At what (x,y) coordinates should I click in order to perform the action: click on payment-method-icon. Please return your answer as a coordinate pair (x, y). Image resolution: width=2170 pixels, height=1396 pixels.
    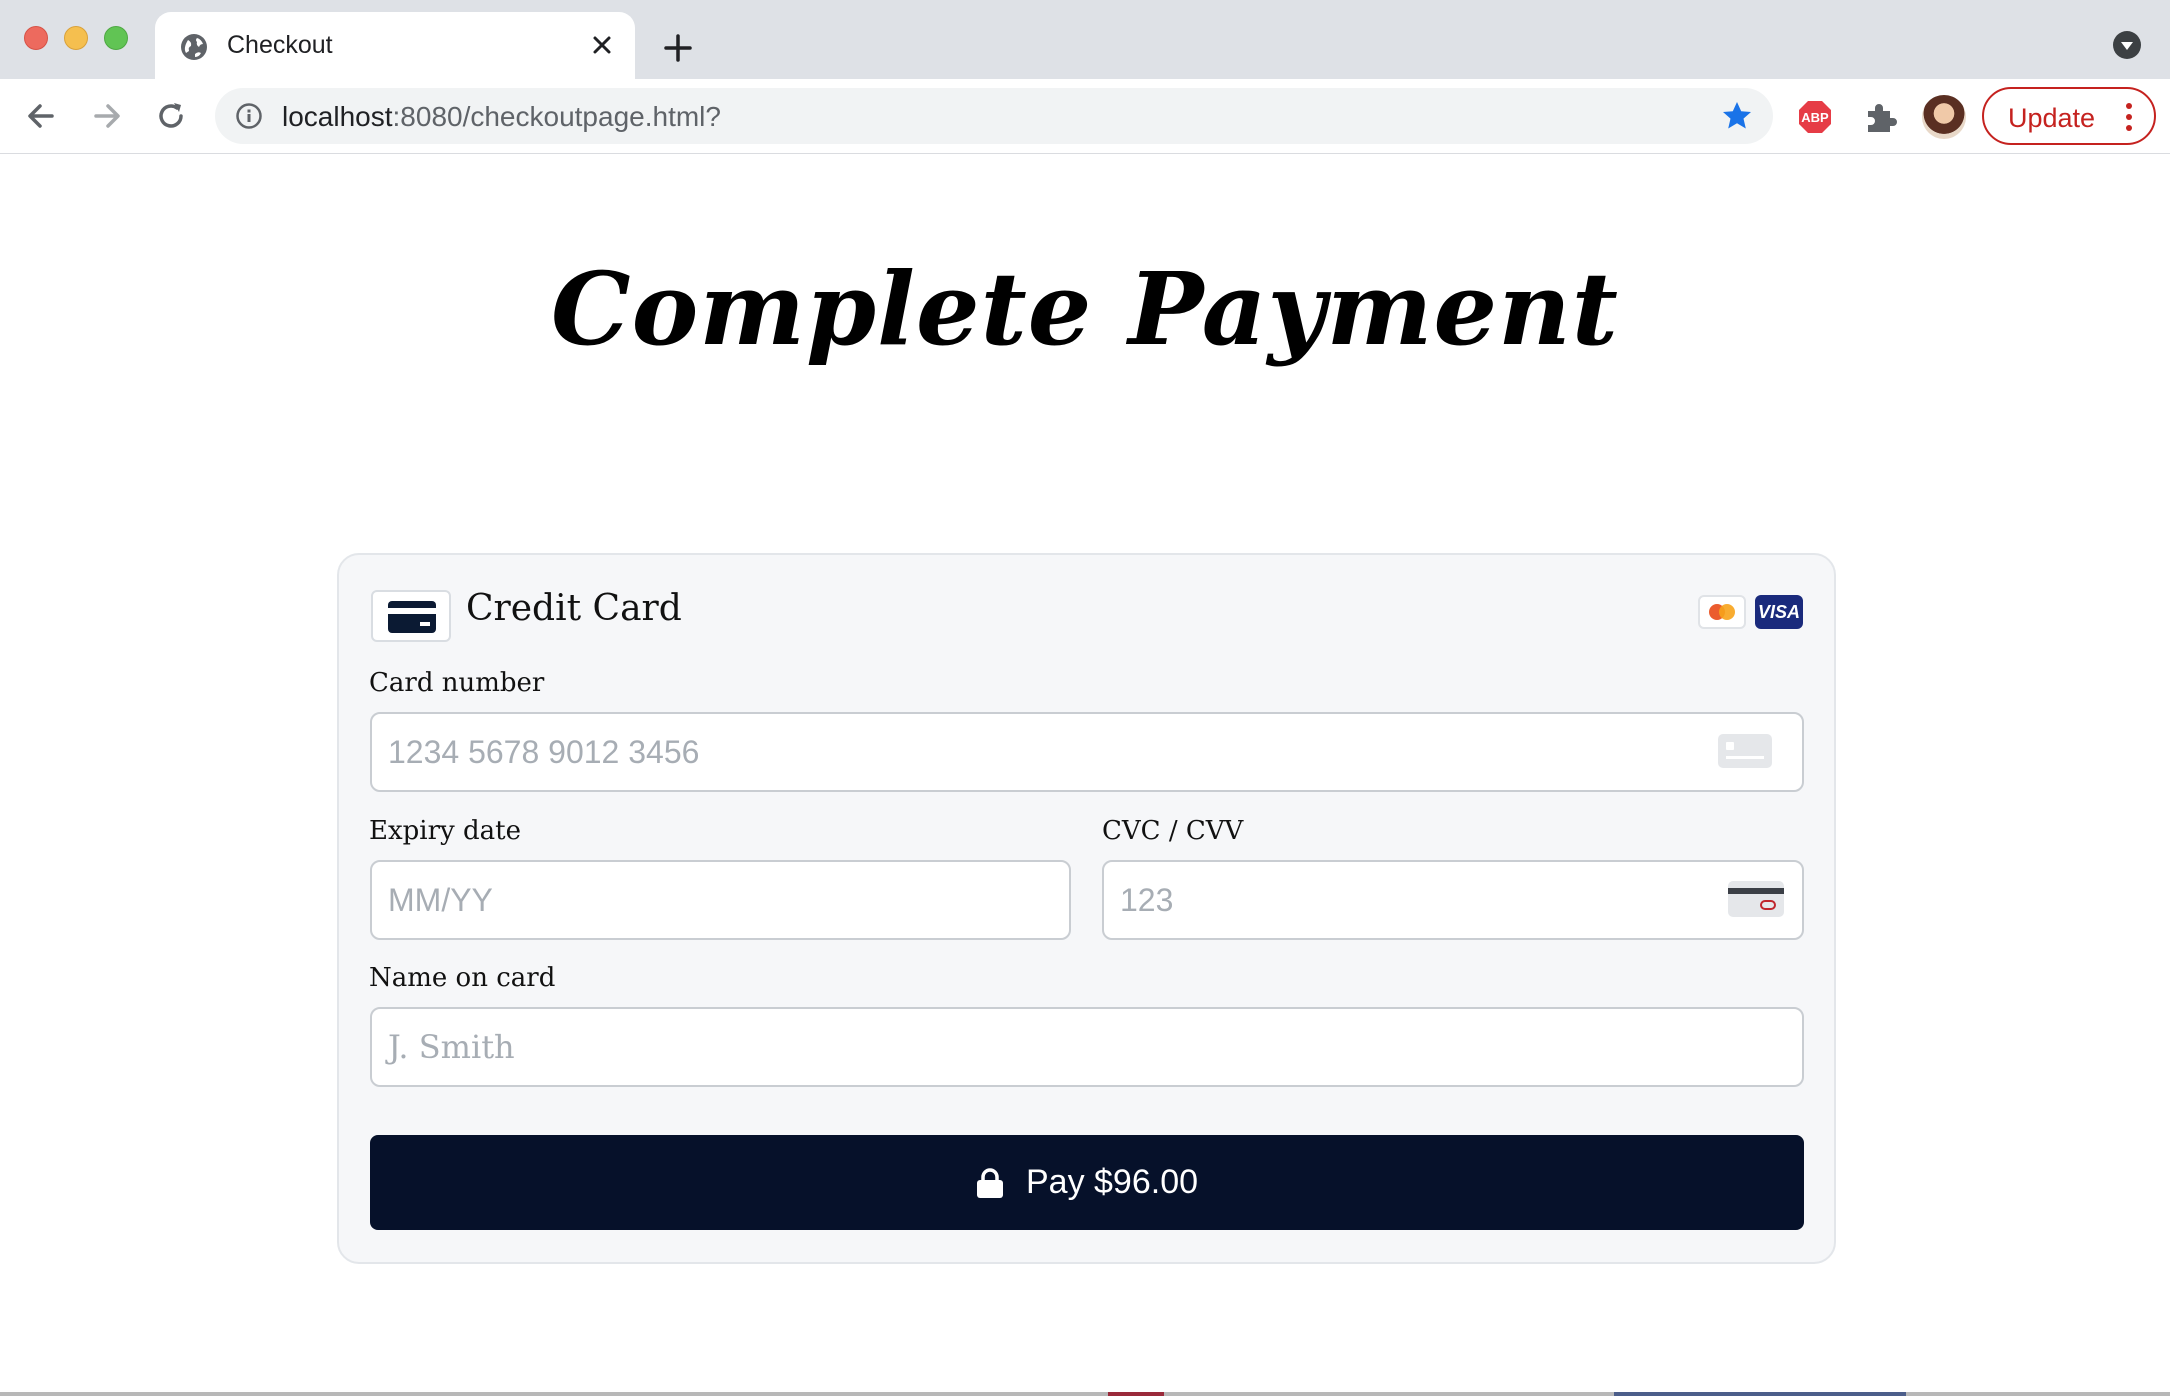
    Looking at the image, I should click on (411, 616).